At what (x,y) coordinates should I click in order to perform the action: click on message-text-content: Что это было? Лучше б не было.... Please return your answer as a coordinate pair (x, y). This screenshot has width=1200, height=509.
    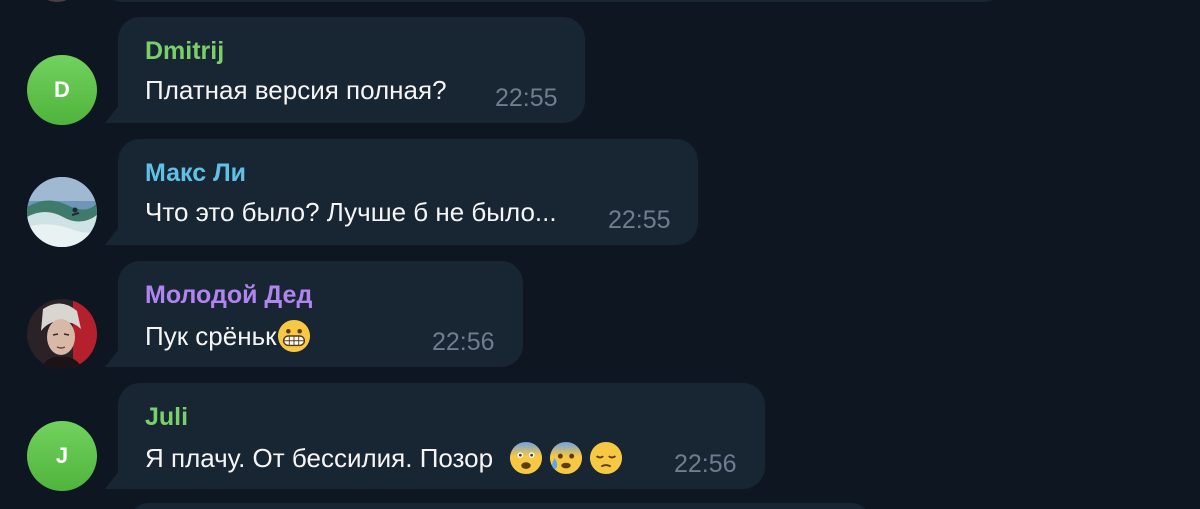
    Looking at the image, I should click on (351, 212).